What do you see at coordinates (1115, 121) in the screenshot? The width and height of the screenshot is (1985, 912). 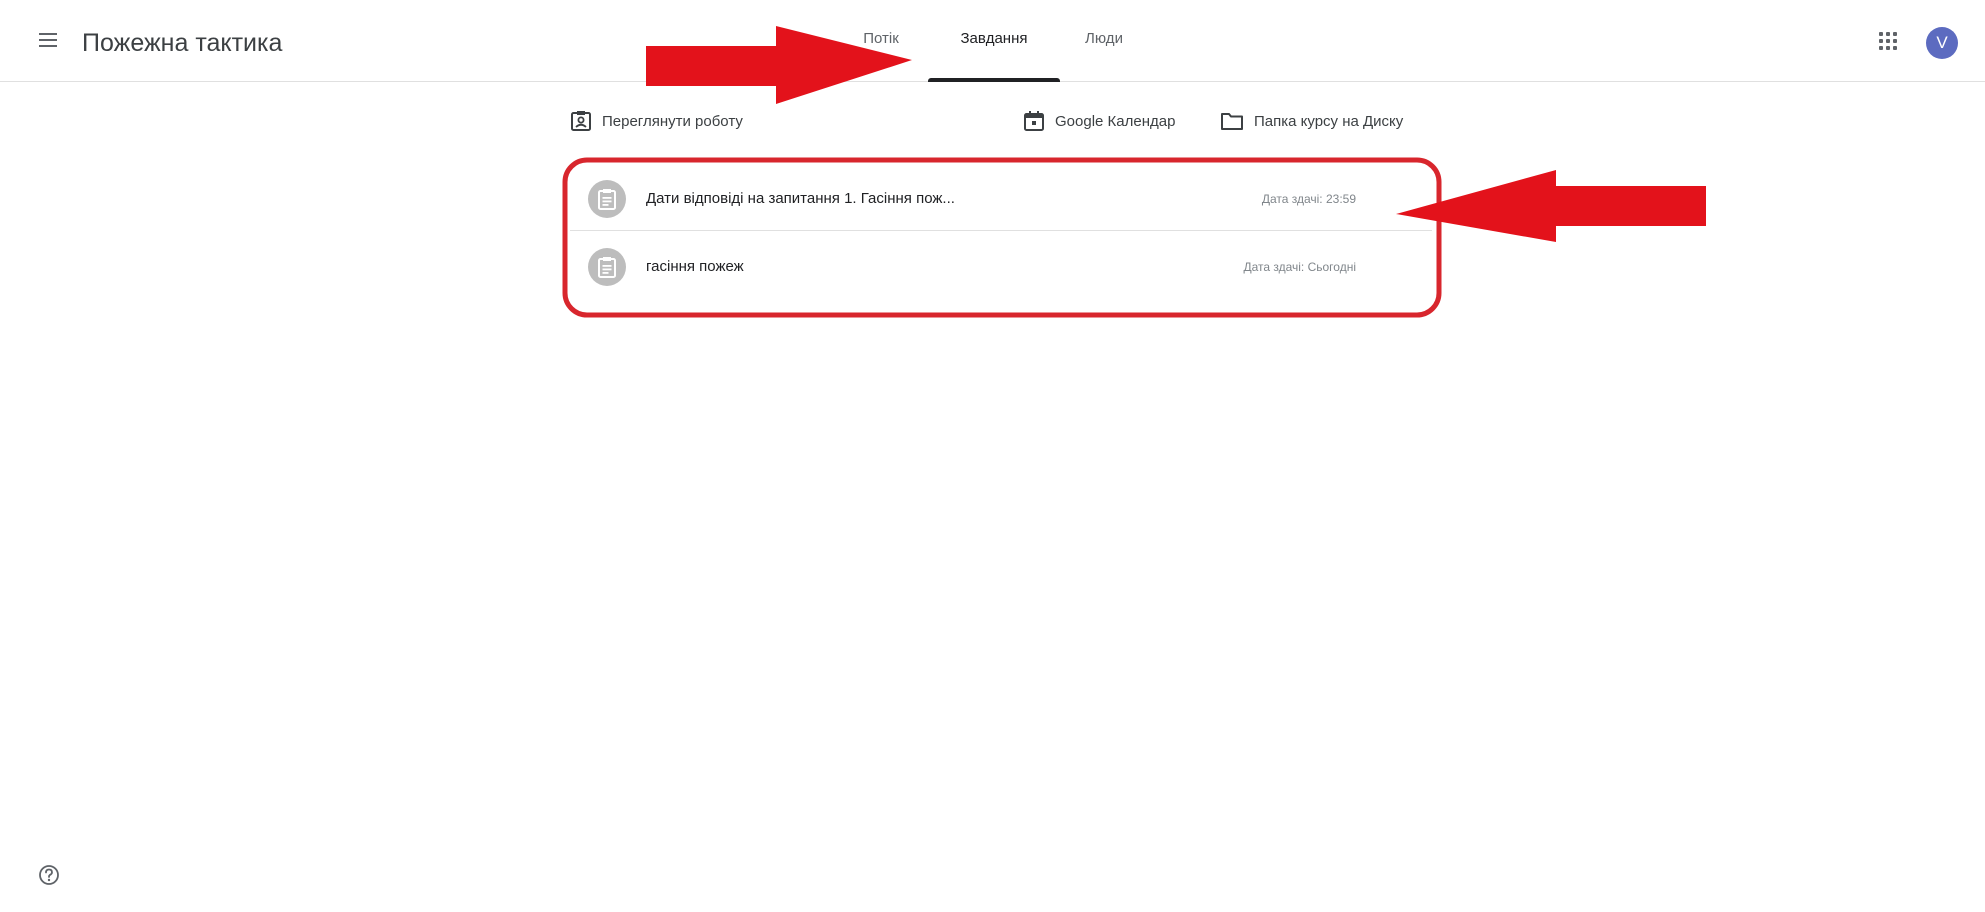 I see `google-calendar-label: Google Календар` at bounding box center [1115, 121].